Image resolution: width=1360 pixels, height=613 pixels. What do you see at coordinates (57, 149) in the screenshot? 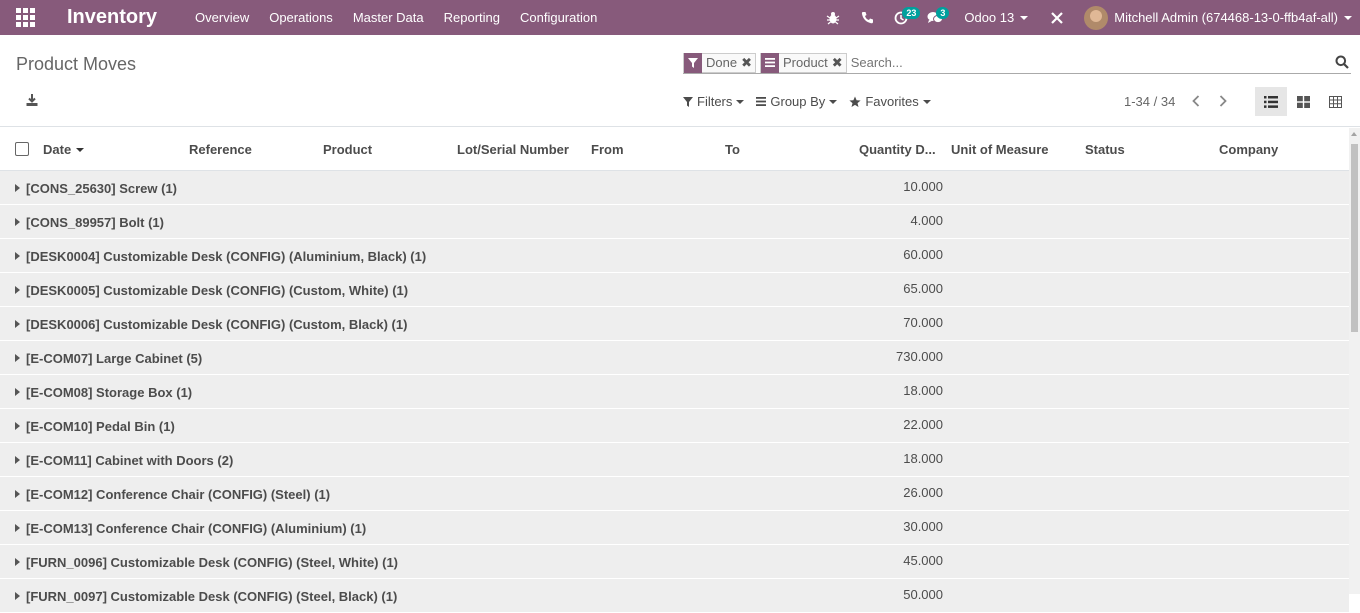
I see `column-label: Date` at bounding box center [57, 149].